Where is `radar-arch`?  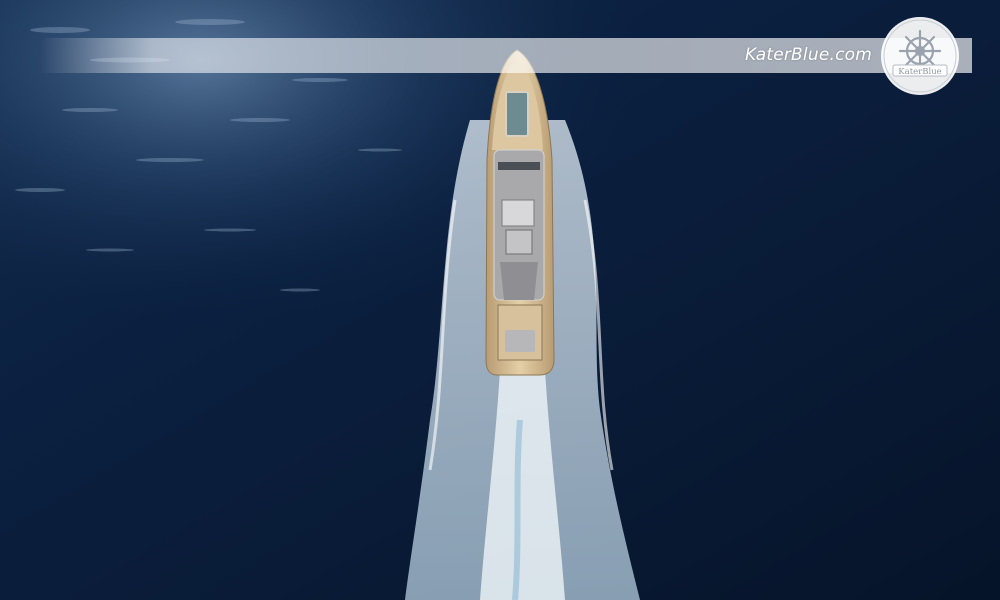
radar-arch is located at coordinates (519, 281).